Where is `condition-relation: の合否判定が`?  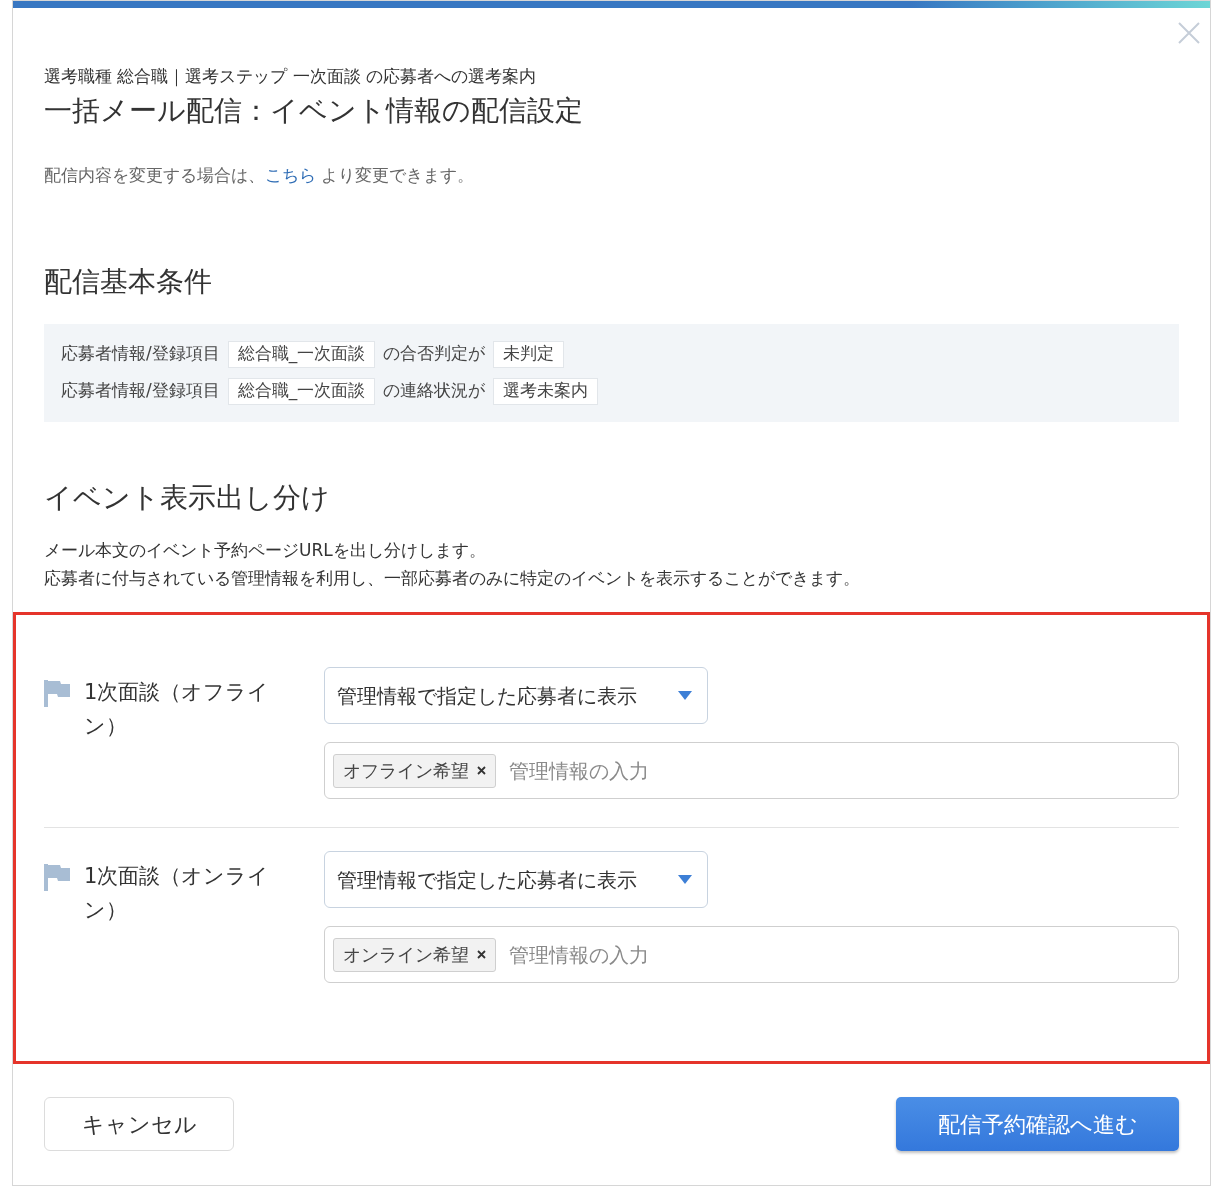 condition-relation: の合否判定が is located at coordinates (434, 354).